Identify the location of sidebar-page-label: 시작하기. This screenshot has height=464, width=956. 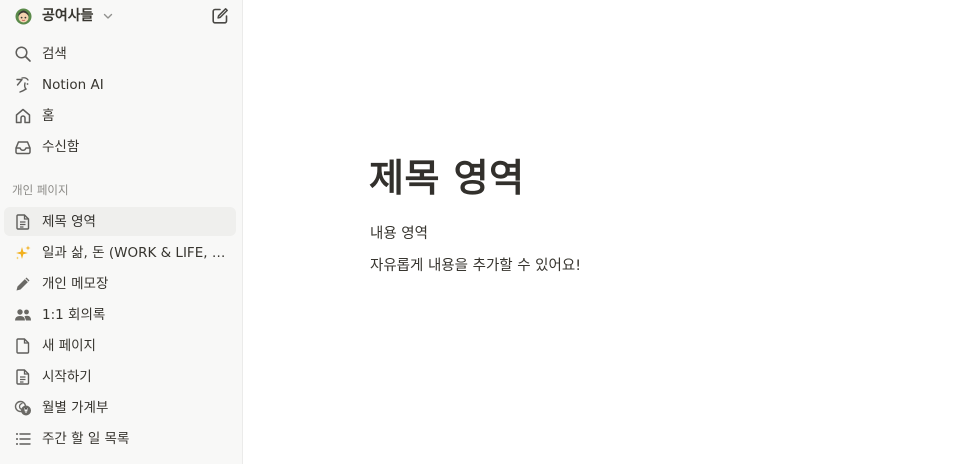
(67, 377).